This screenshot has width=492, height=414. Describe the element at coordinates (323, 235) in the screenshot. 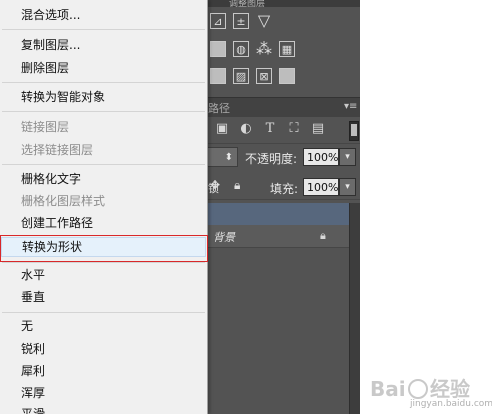

I see `layer-lock-icon: 🔒︎` at that location.